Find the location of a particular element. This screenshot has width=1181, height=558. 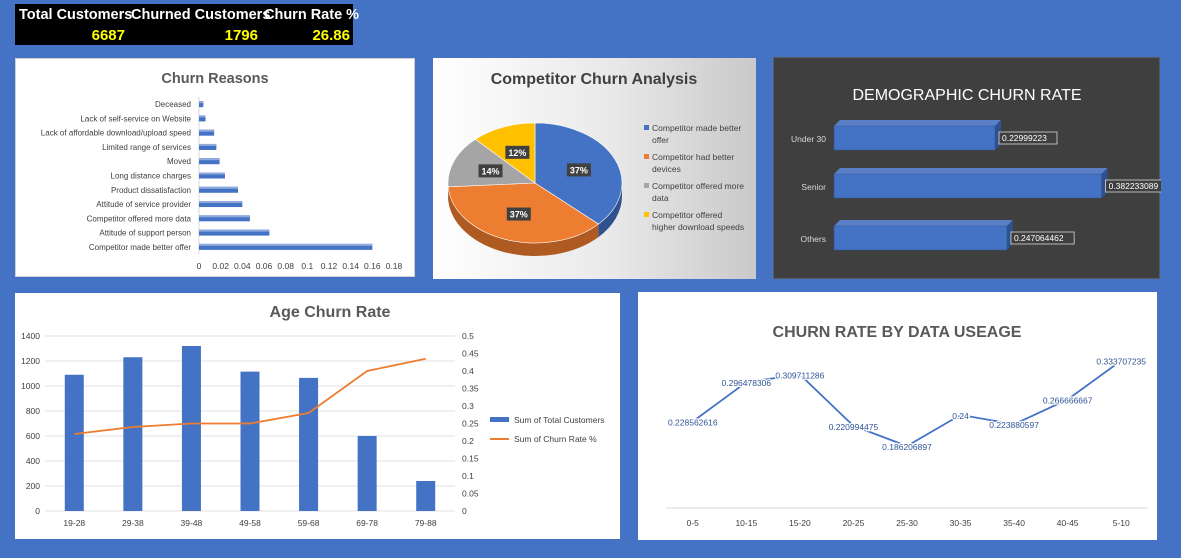

usage-x-tick: 5-10 is located at coordinates (1121, 523).